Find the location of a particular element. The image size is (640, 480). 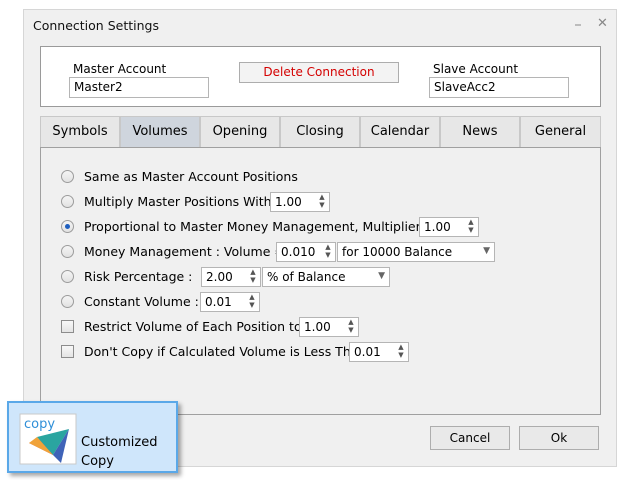

tab-opening: Opening is located at coordinates (240, 131).